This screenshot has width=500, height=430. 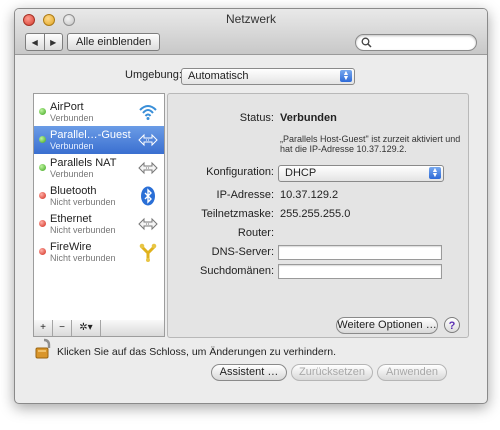 What do you see at coordinates (256, 118) in the screenshot?
I see `status-label: Status:` at bounding box center [256, 118].